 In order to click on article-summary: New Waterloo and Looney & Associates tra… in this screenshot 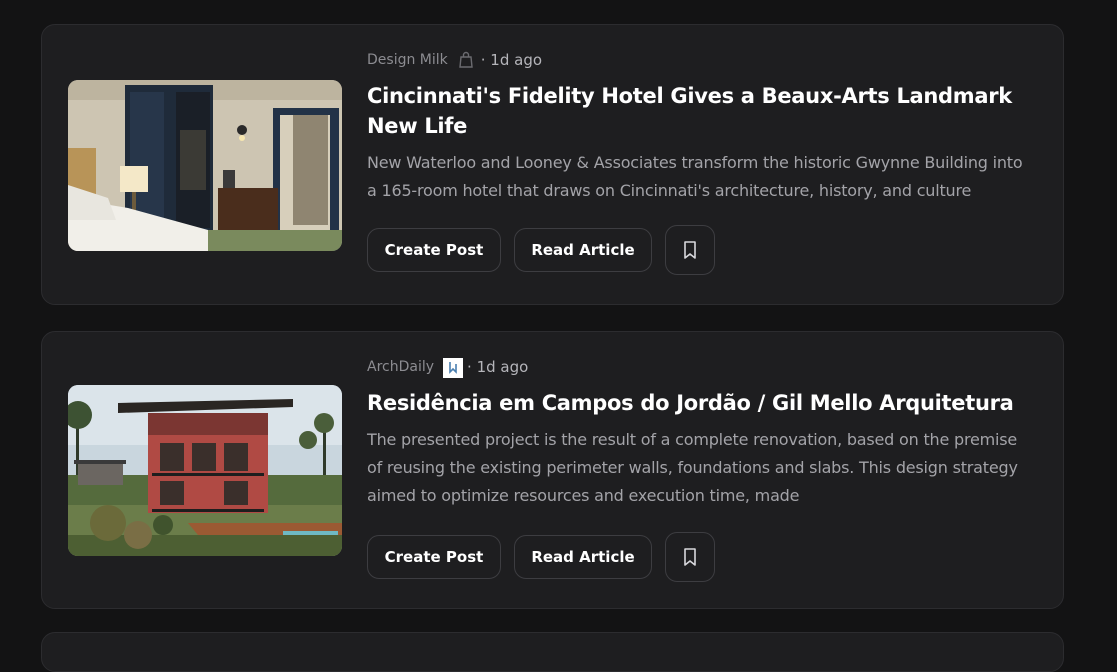, I will do `click(695, 176)`.